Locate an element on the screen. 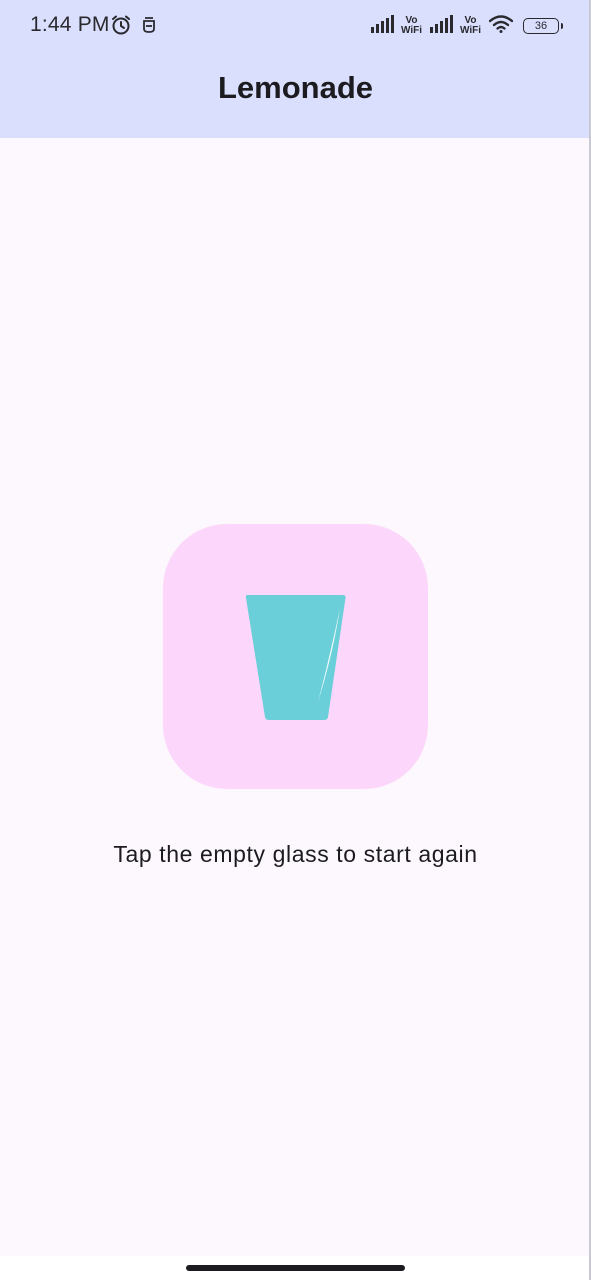  app-title: Lemonade is located at coordinates (295, 87).